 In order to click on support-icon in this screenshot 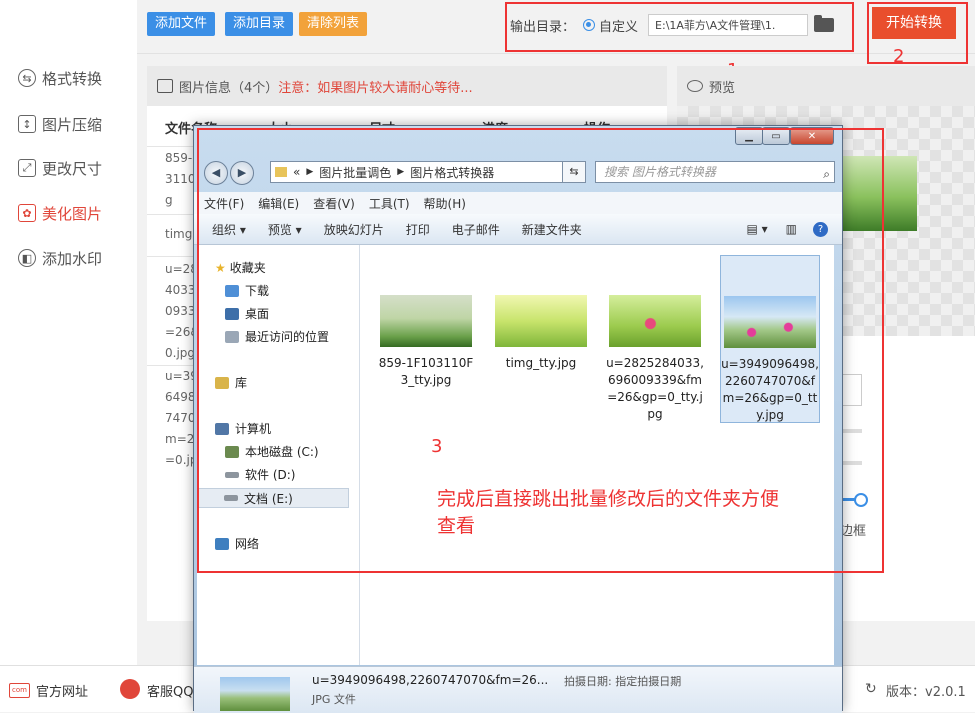, I will do `click(130, 689)`.